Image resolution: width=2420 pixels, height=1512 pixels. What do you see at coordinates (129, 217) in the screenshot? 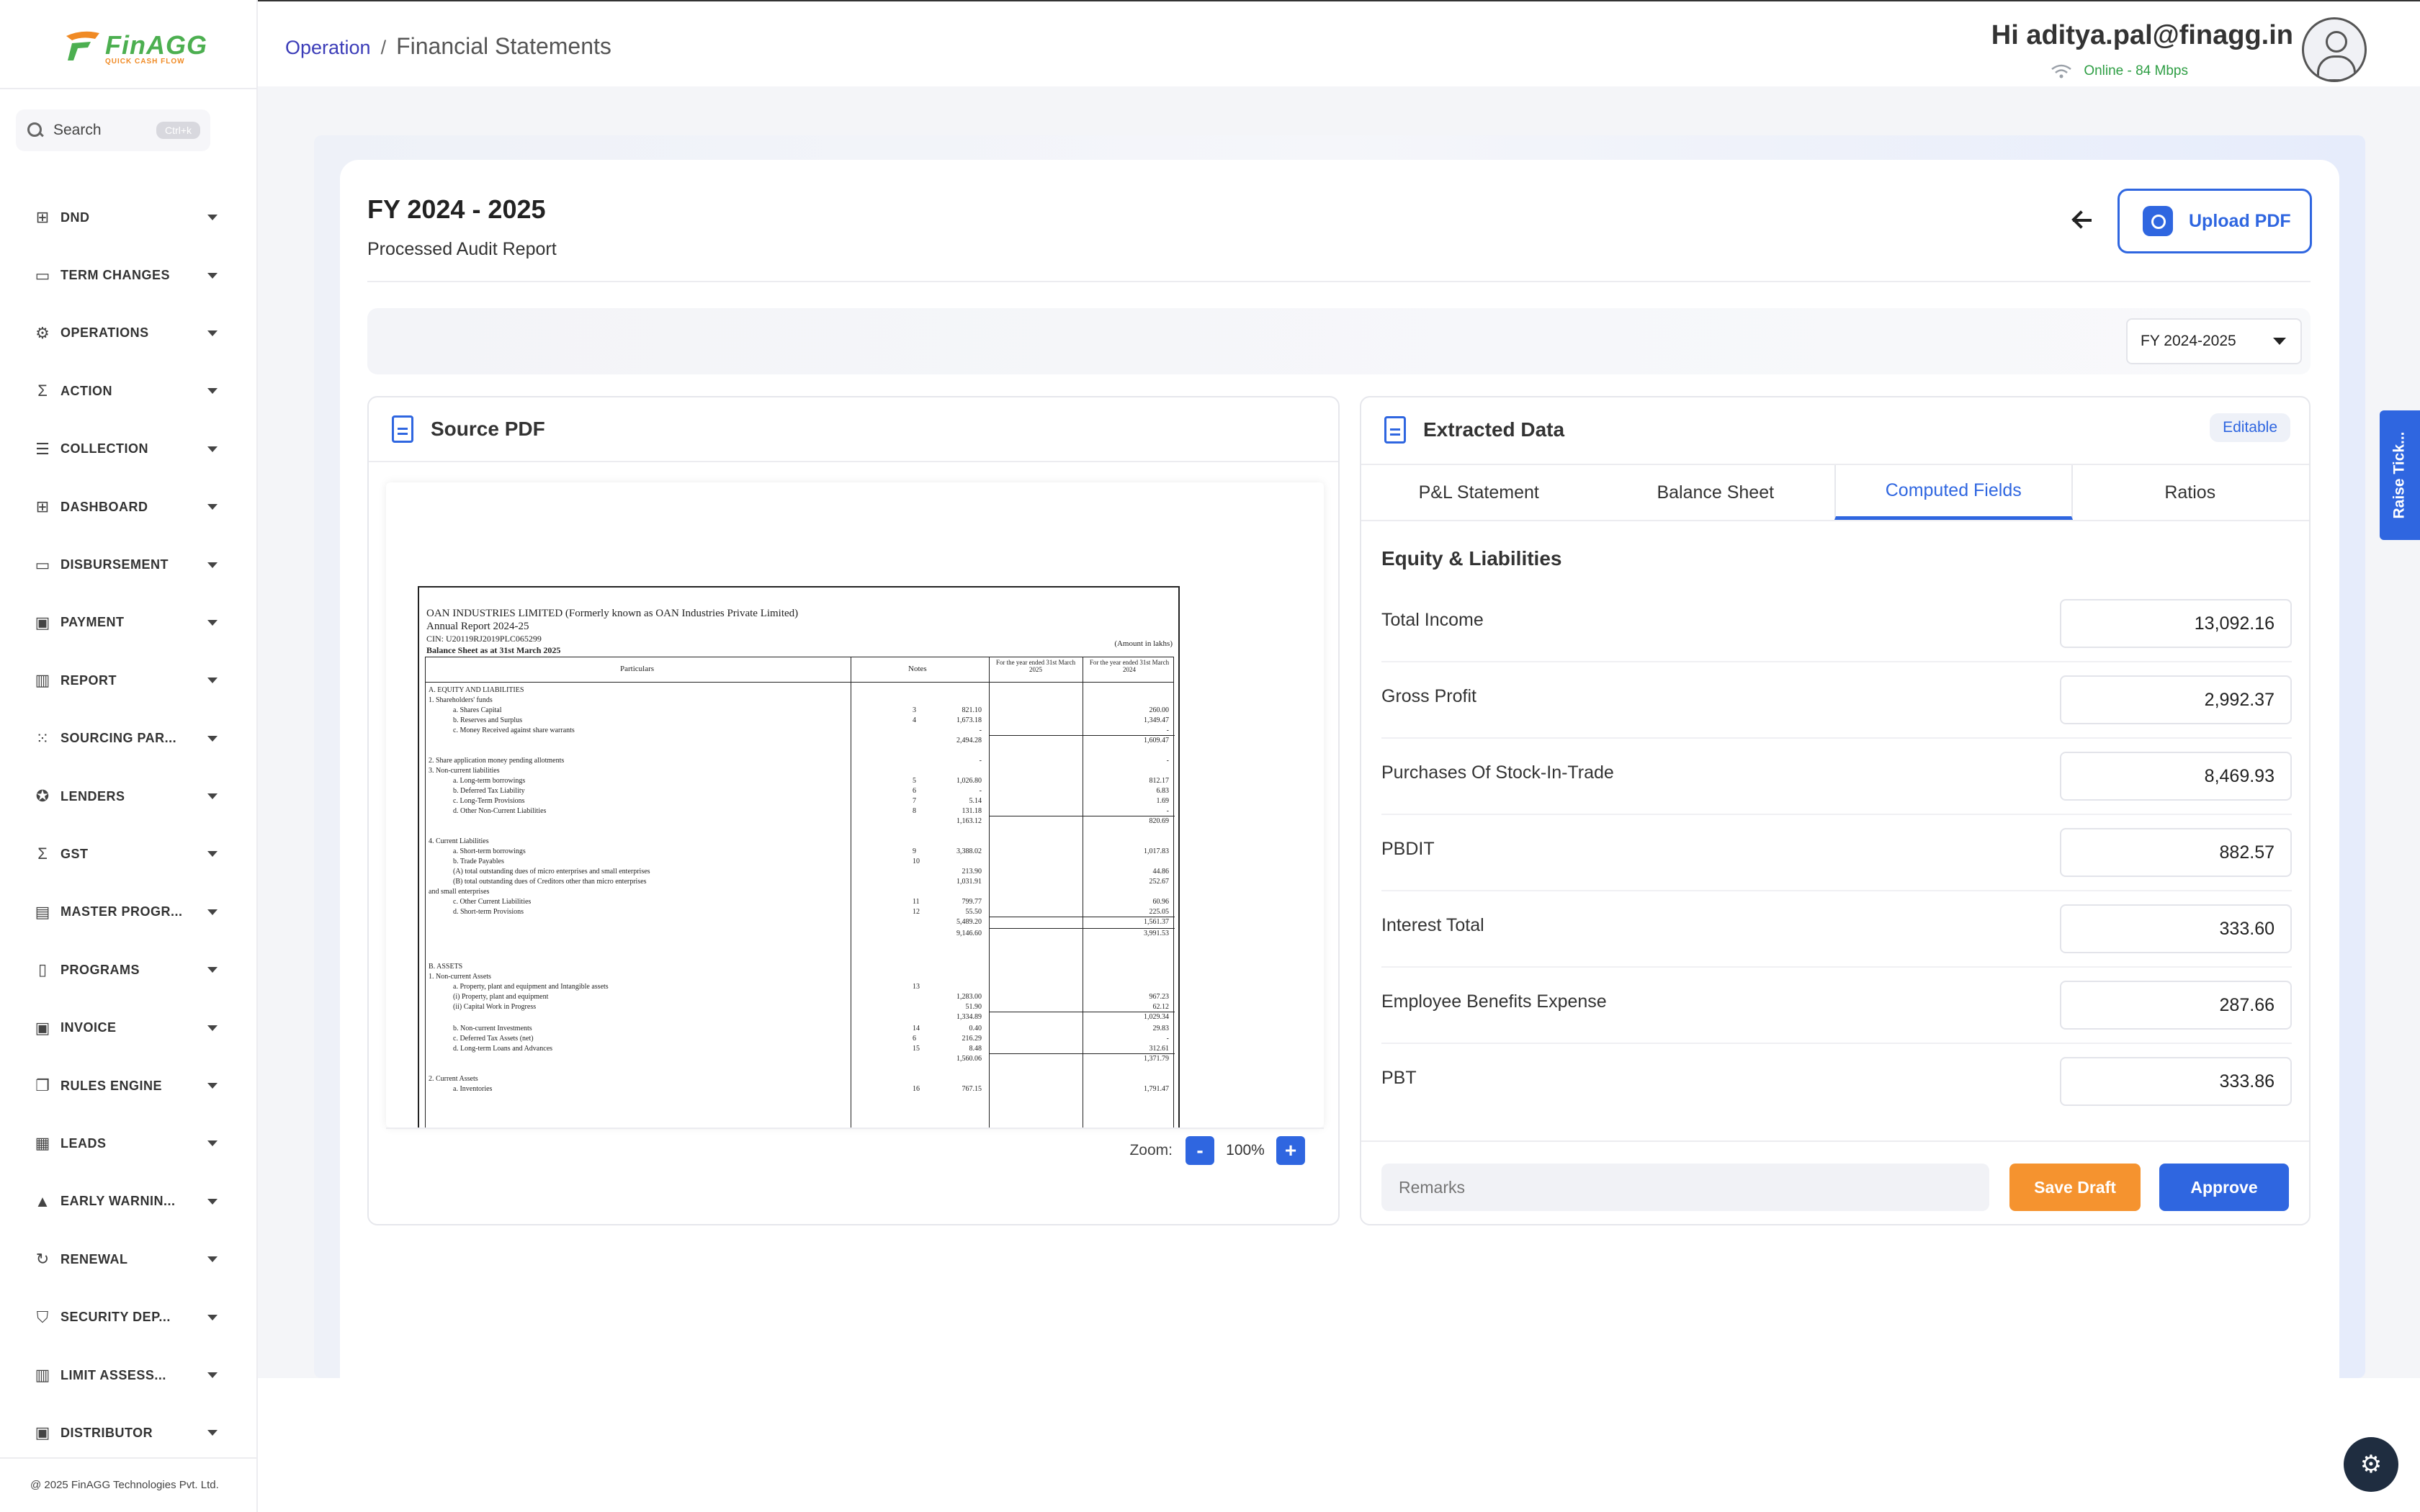
I see `sidebar-item-dnd: ⊞ DND` at bounding box center [129, 217].